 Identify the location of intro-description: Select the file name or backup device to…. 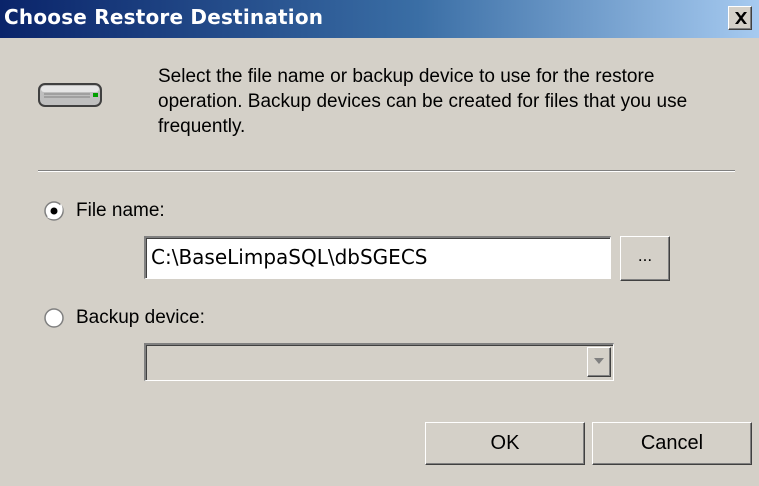
(423, 101).